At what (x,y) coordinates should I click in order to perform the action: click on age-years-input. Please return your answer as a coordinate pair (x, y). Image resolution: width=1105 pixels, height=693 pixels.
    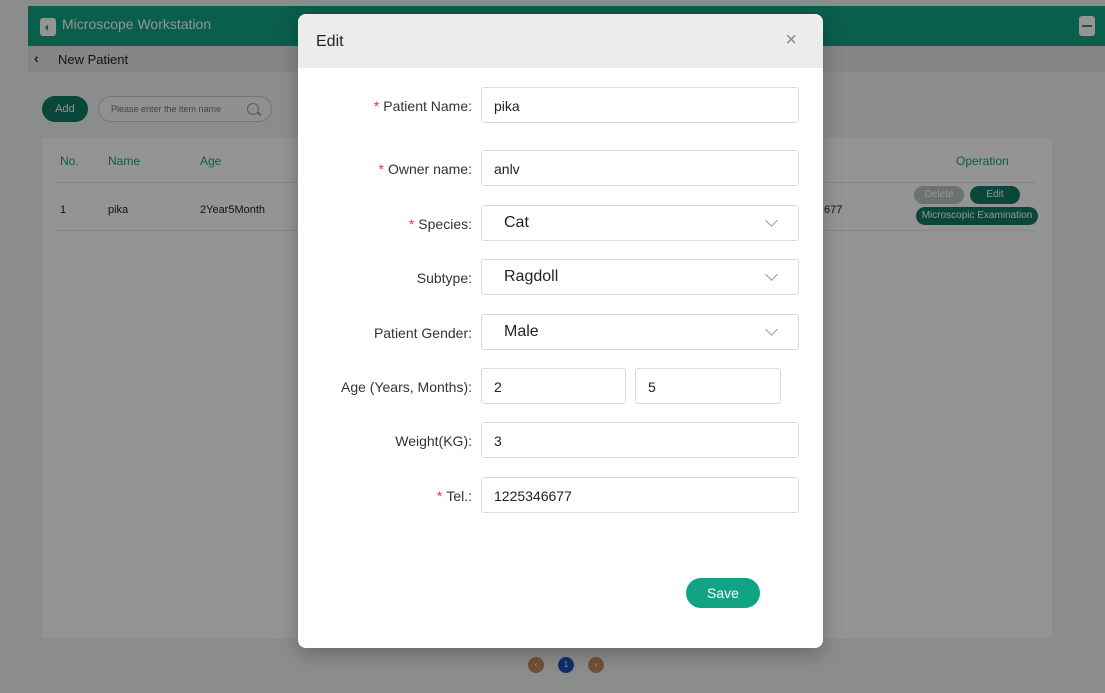
    Looking at the image, I should click on (554, 387).